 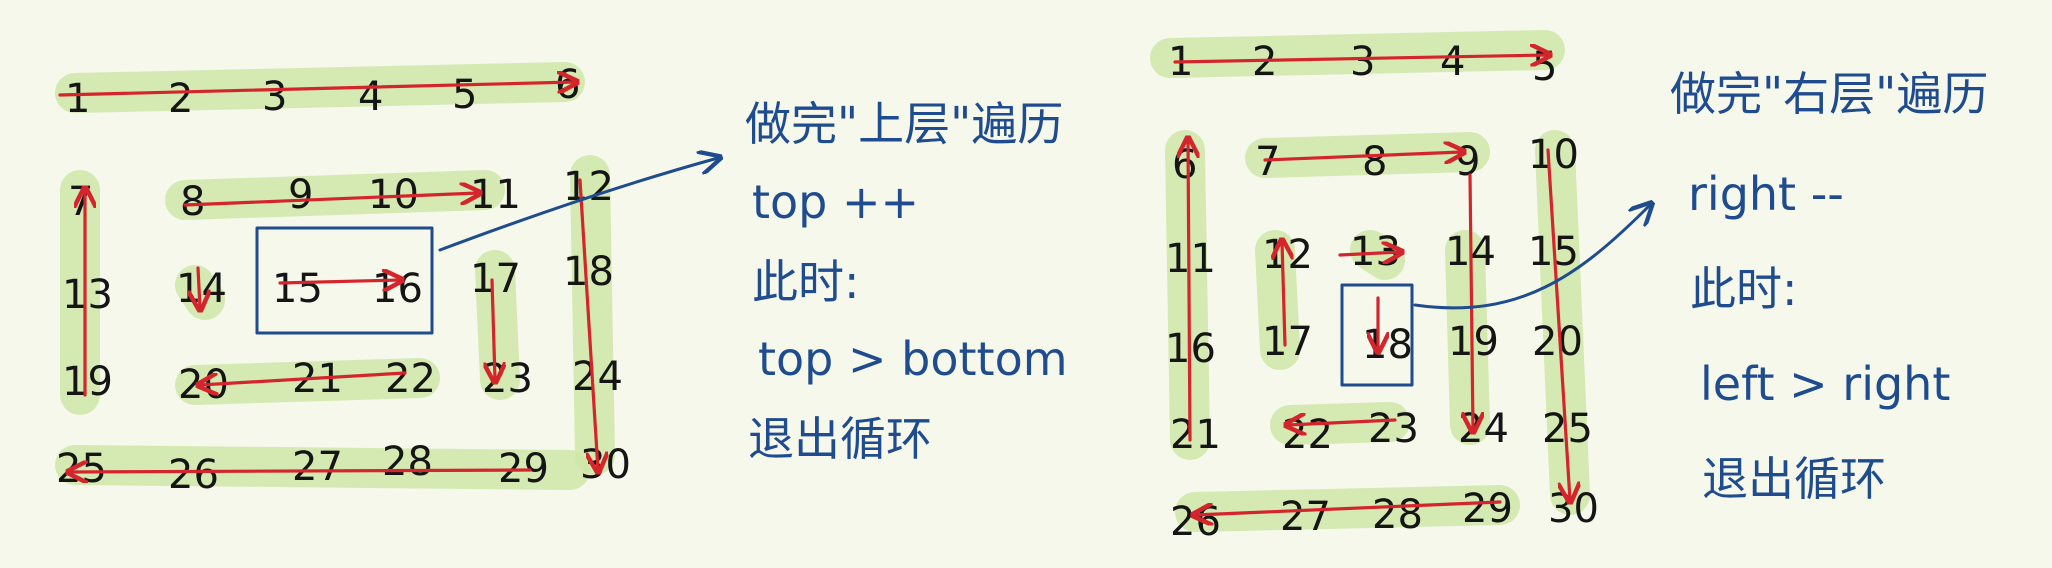 I want to click on left-num-9: 9, so click(x=300, y=195).